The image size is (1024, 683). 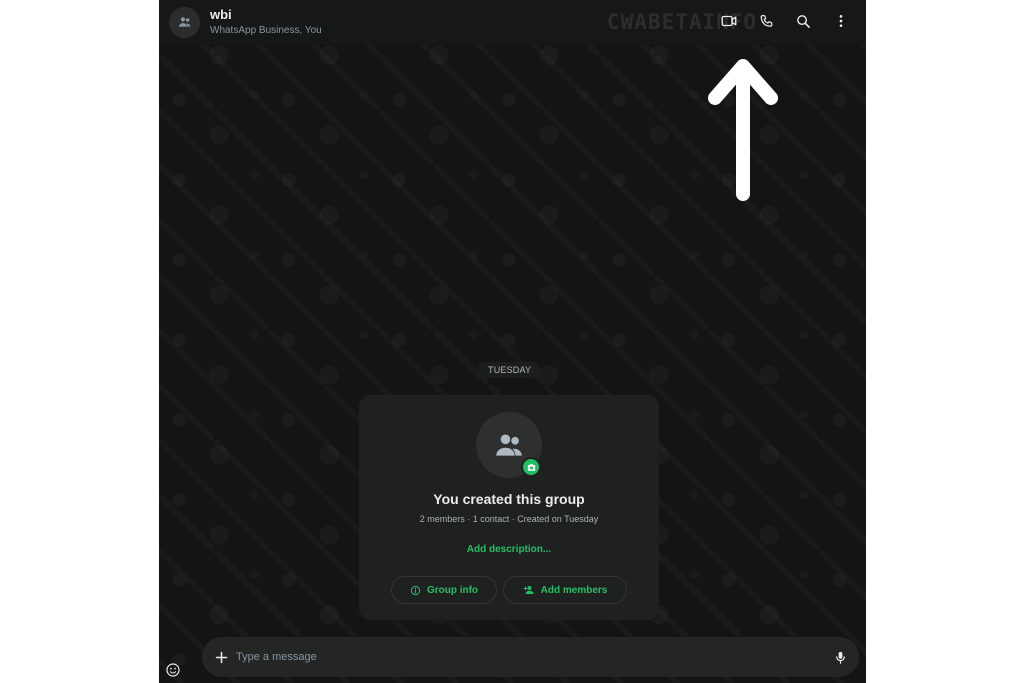 I want to click on message-composer, so click(x=530, y=657).